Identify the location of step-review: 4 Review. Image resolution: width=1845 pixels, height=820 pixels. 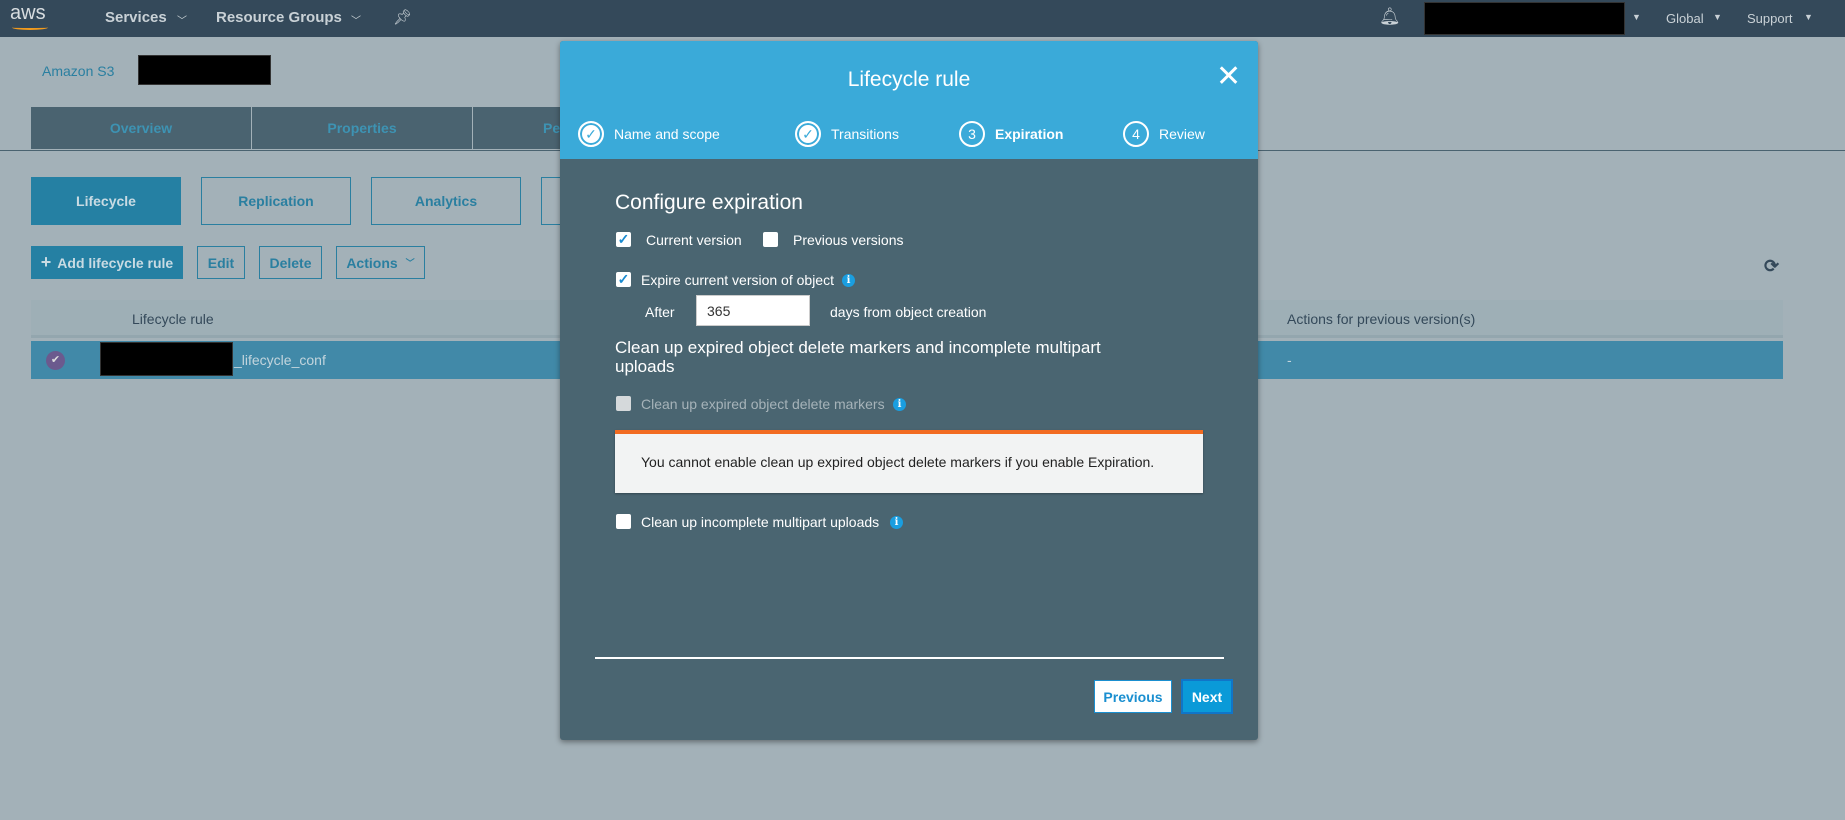
(1164, 134).